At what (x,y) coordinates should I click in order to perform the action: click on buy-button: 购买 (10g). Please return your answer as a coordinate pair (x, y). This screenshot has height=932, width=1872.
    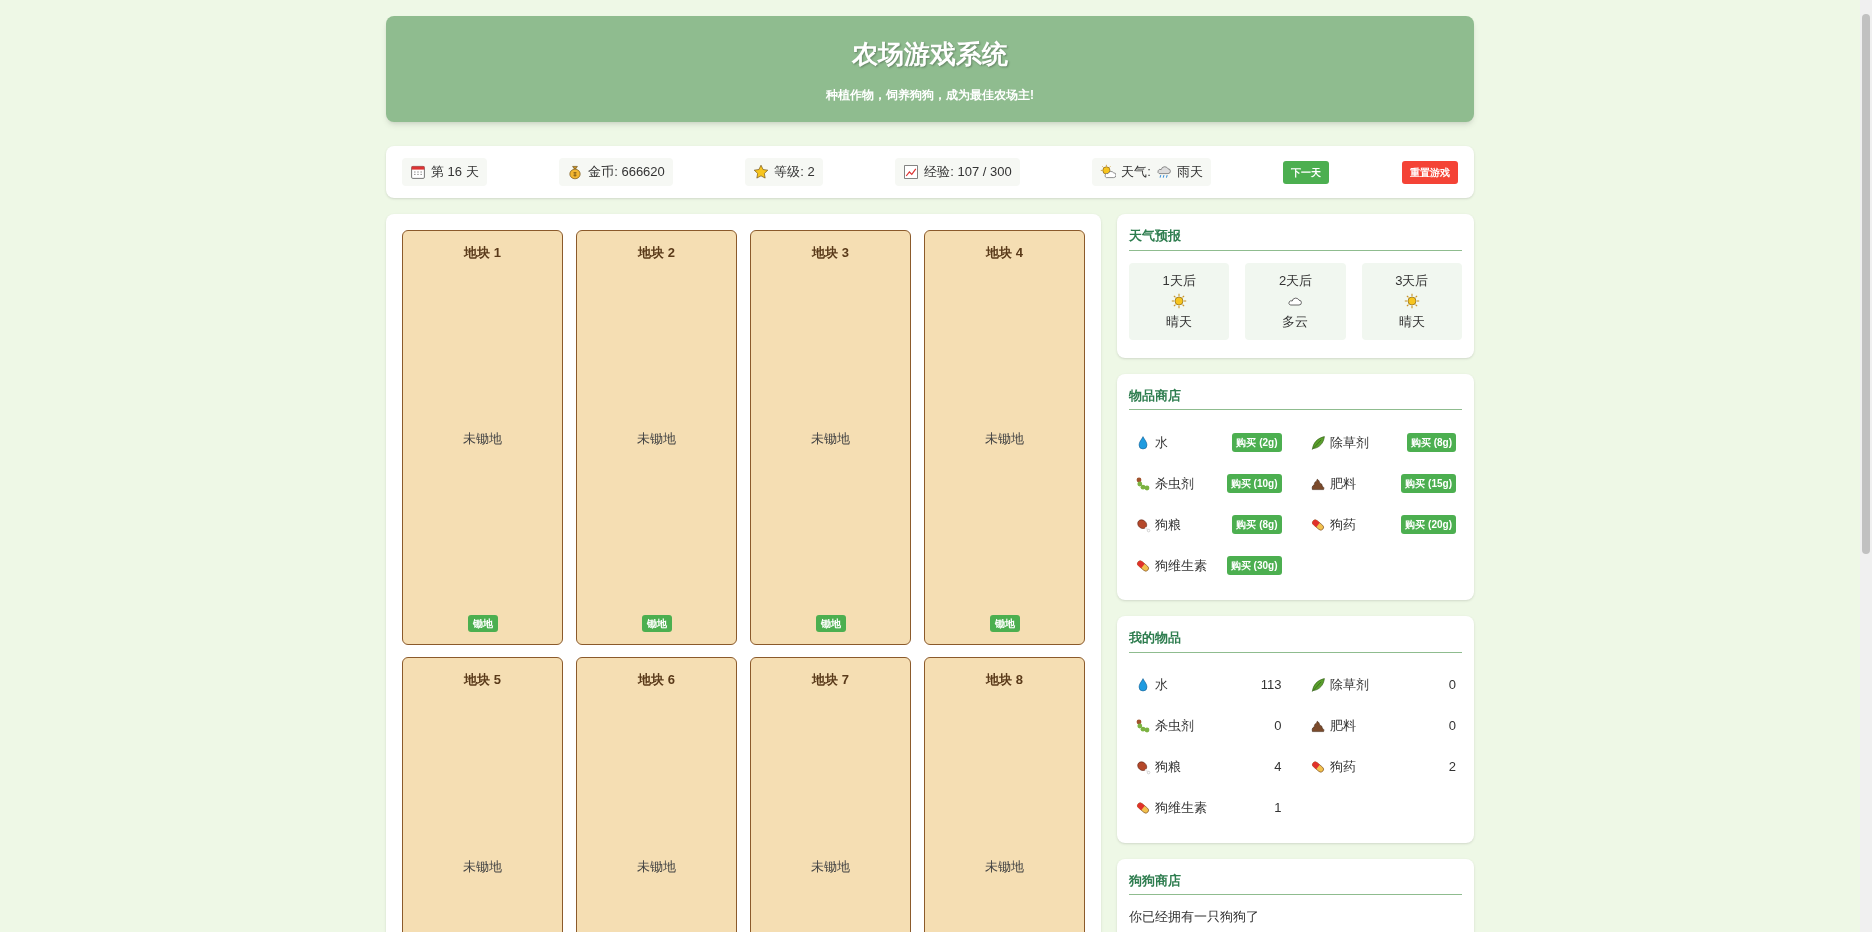
    Looking at the image, I should click on (1254, 483).